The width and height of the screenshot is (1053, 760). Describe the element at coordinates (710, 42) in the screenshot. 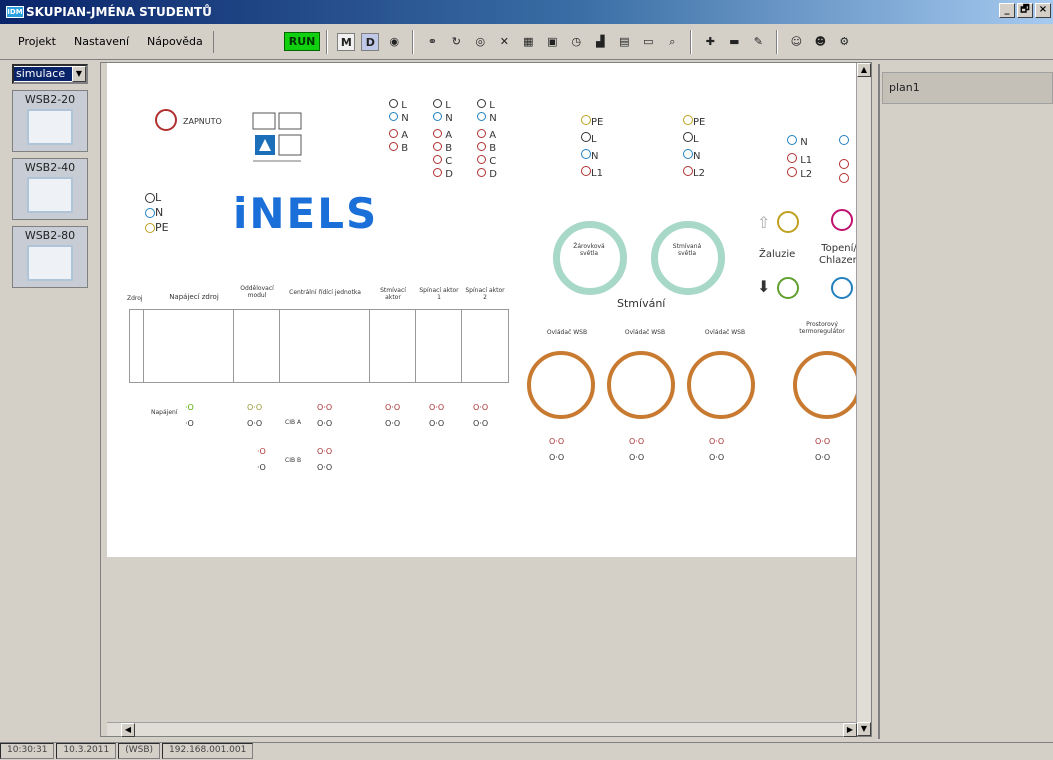

I see `add-item-icon: ✚` at that location.